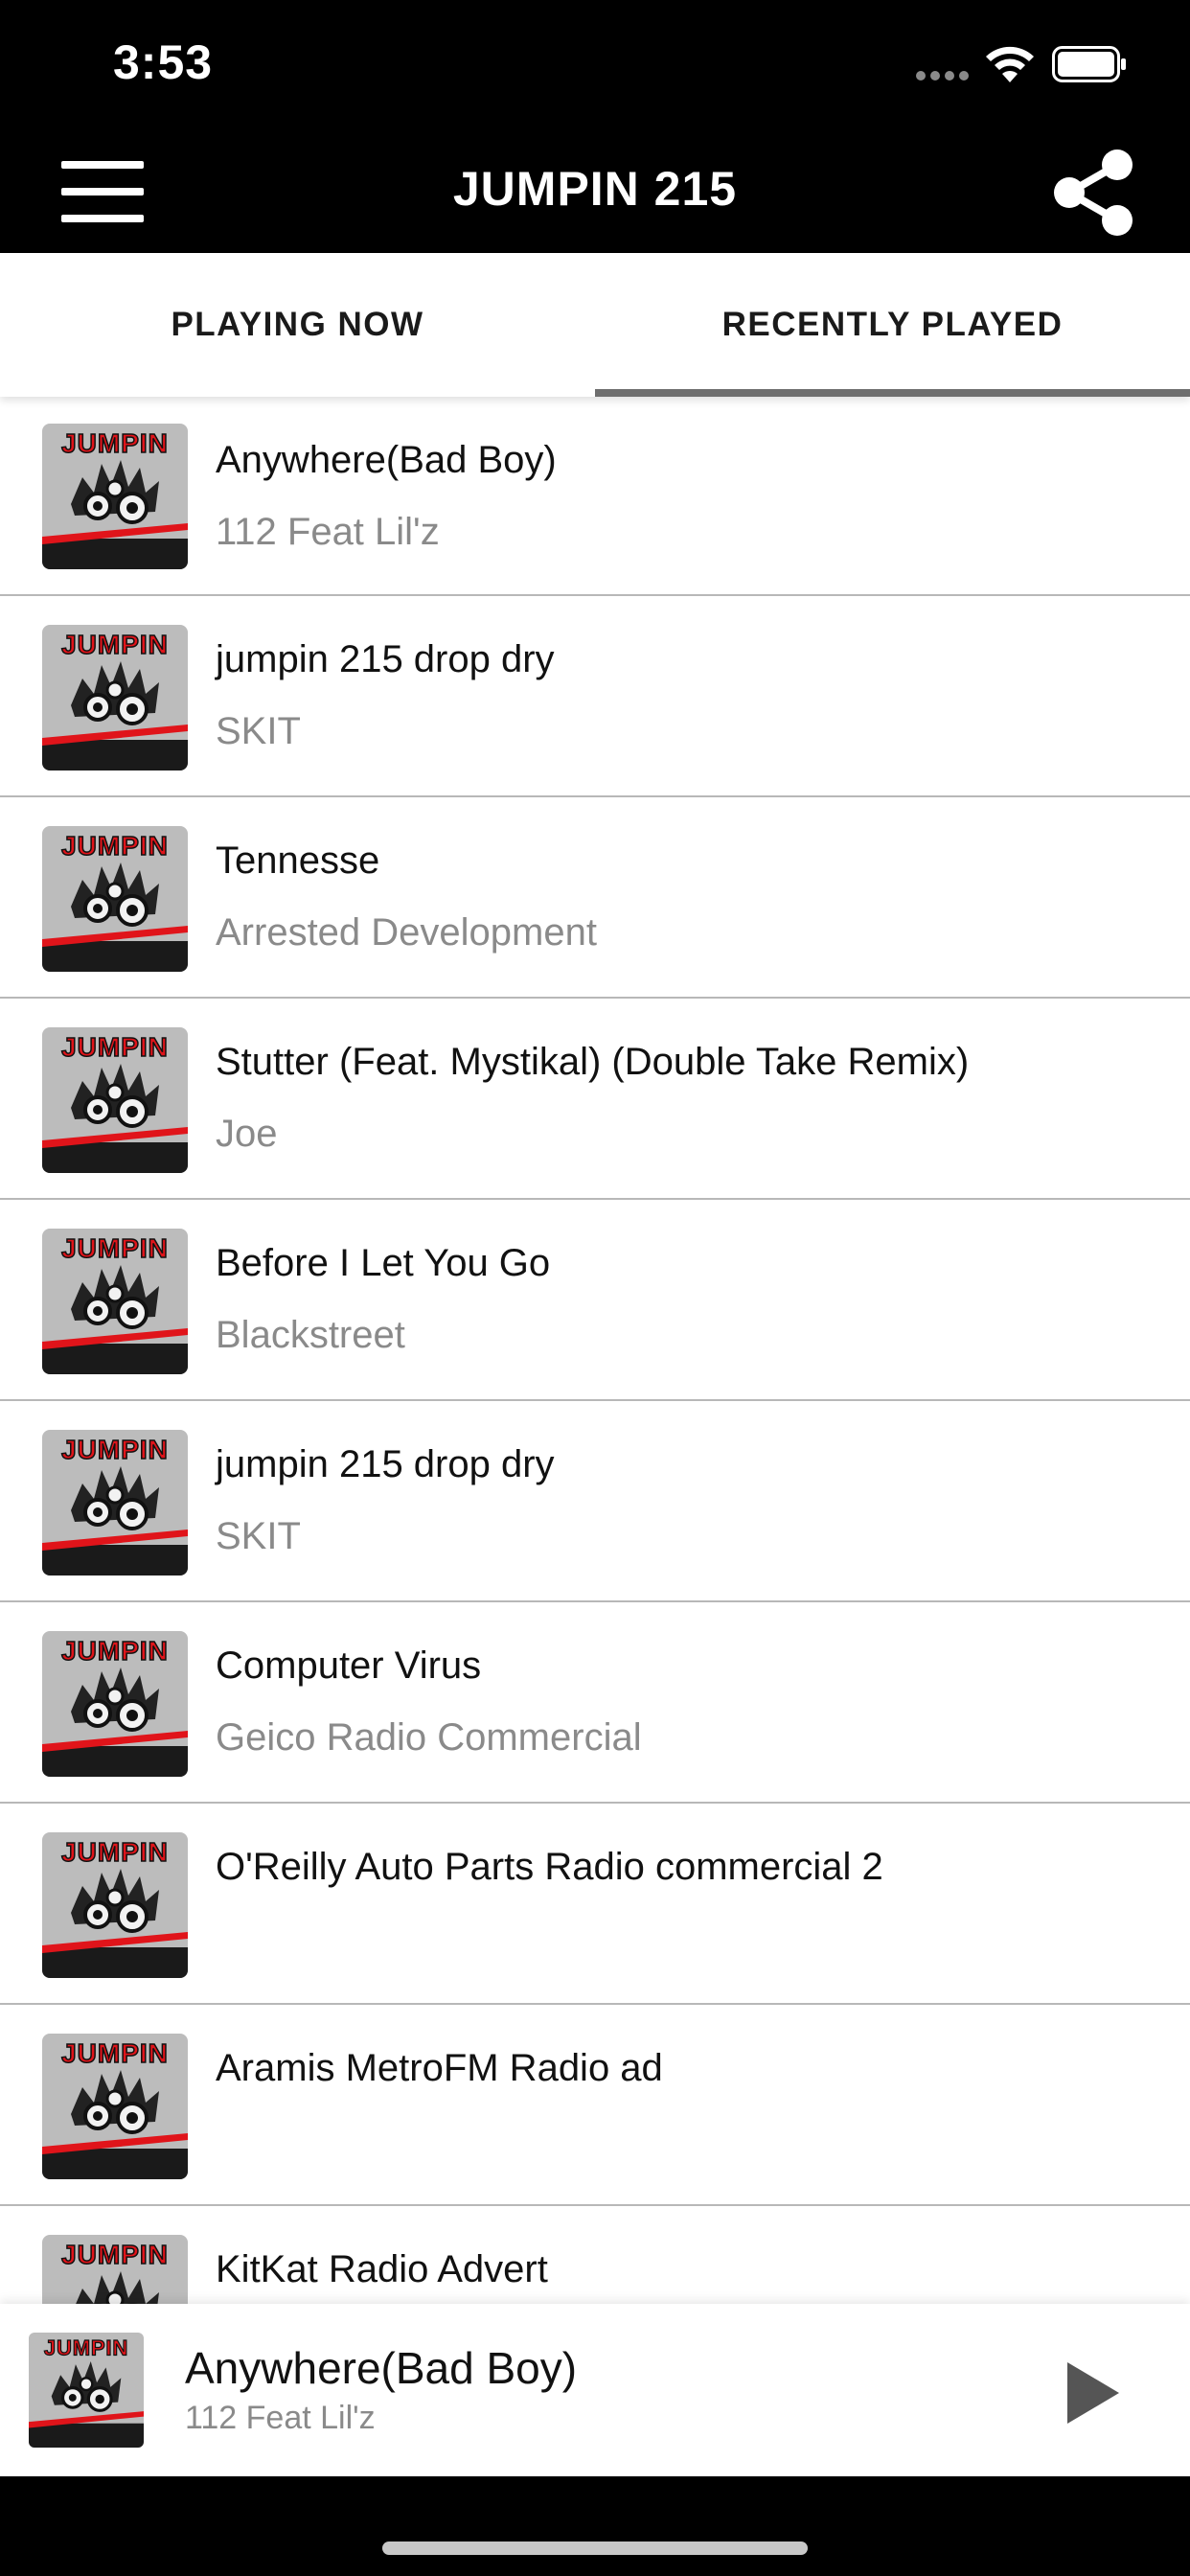 The height and width of the screenshot is (2576, 1190). I want to click on tab-playing-now: PLAYING NOW, so click(297, 325).